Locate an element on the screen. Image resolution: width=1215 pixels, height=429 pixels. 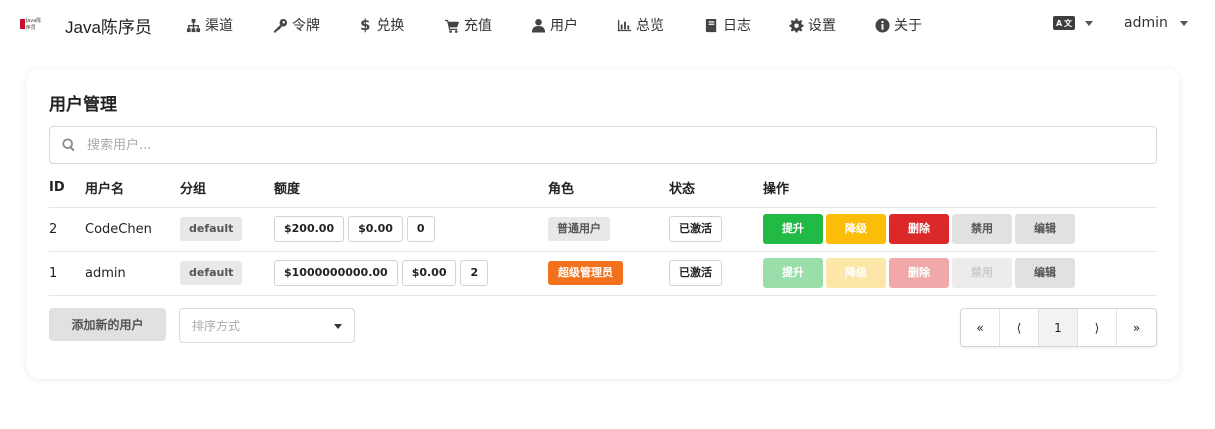
nav-topup: 充值 is located at coordinates (468, 25).